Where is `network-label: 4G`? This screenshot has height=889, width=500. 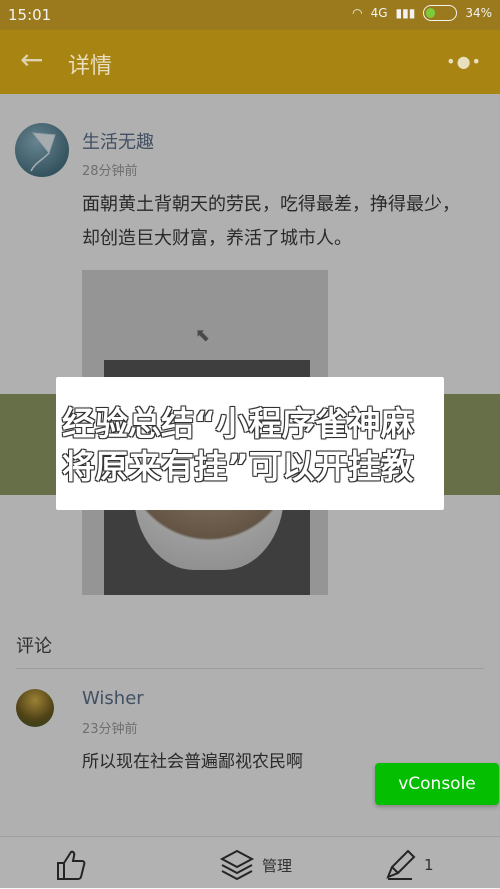
network-label: 4G is located at coordinates (379, 13).